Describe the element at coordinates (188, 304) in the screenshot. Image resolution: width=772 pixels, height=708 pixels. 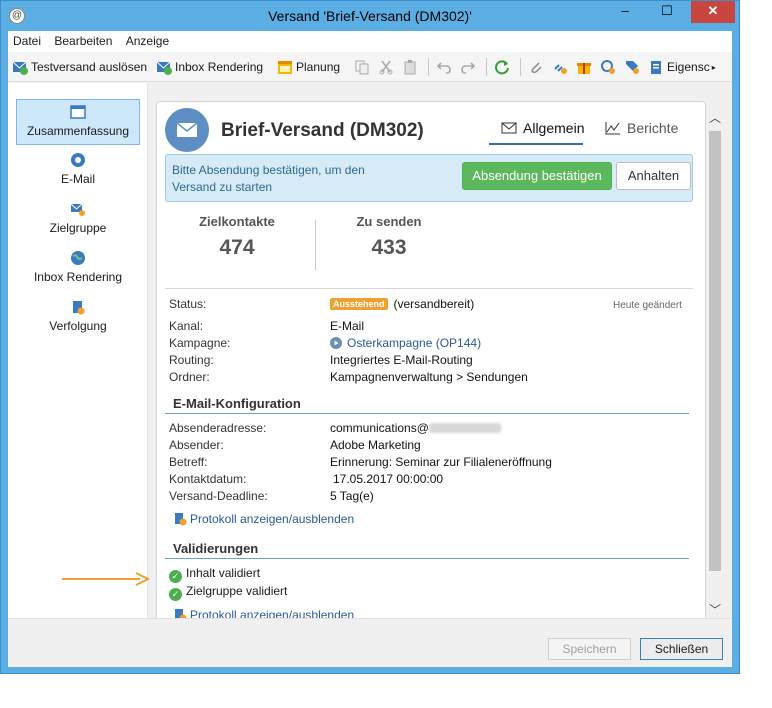
I see `status-label: Status:` at that location.